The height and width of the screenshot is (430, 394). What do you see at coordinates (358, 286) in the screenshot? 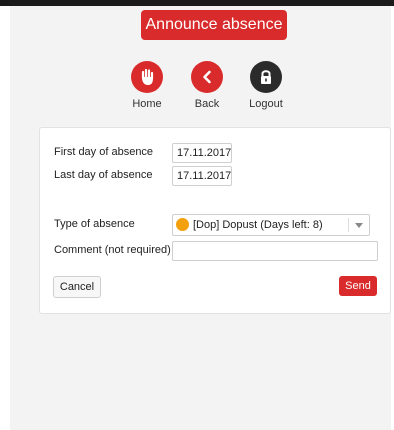
I see `send-button: Send` at bounding box center [358, 286].